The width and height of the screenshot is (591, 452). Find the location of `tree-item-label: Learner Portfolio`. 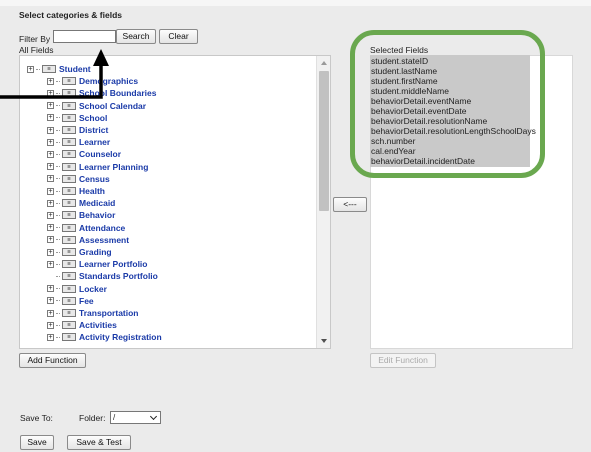

tree-item-label: Learner Portfolio is located at coordinates (113, 264).